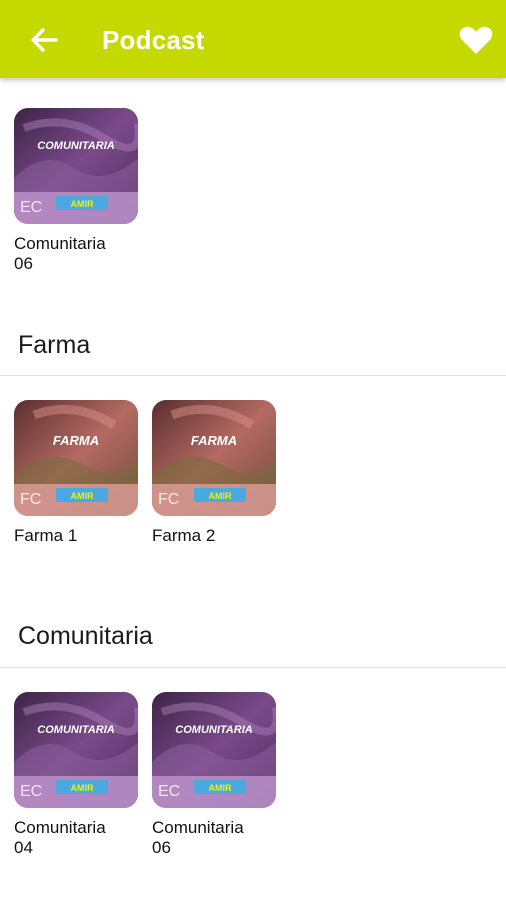 The width and height of the screenshot is (506, 900). What do you see at coordinates (44, 40) in the screenshot?
I see `arrow-left-icon` at bounding box center [44, 40].